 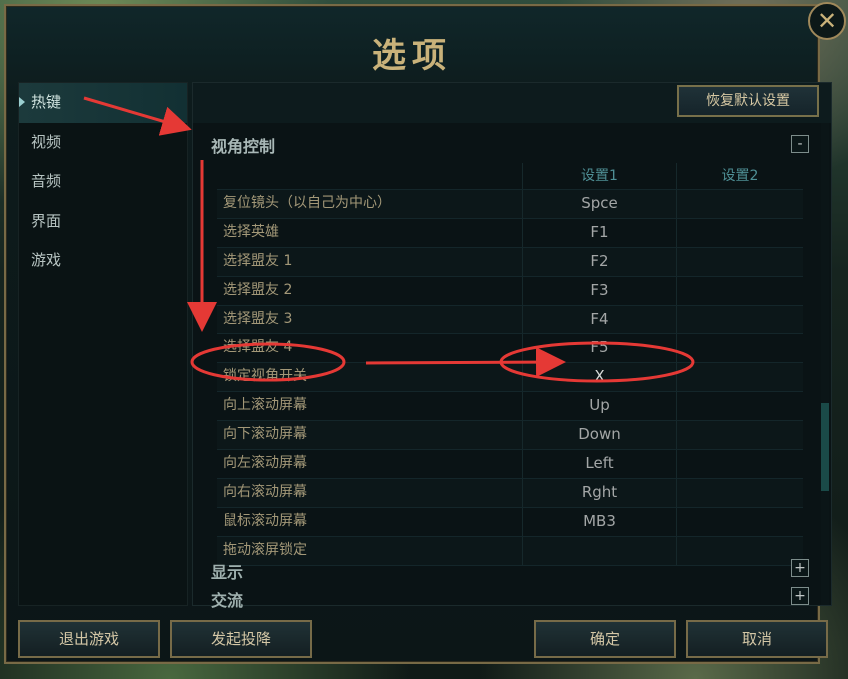 I want to click on action-label: 鼠标滚动屏幕, so click(x=370, y=521).